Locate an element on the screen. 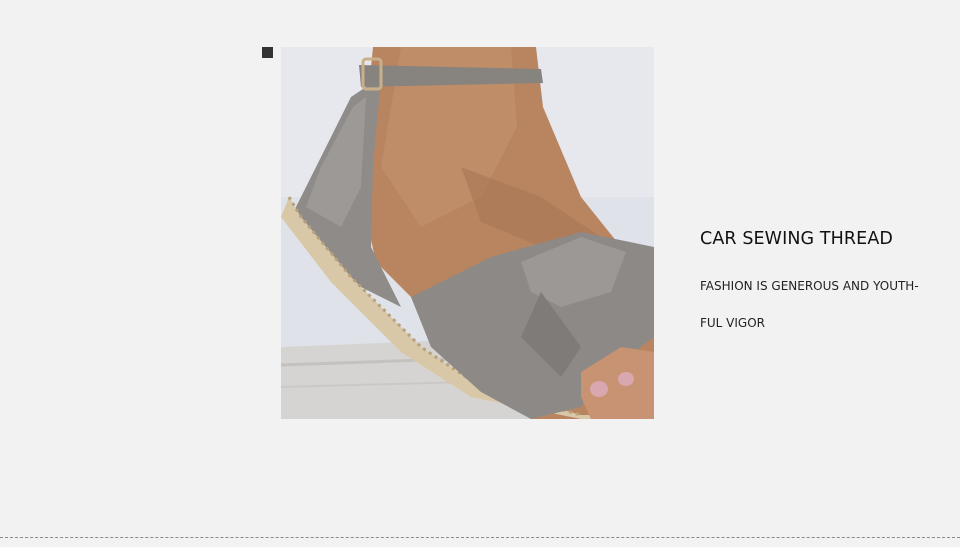 This screenshot has height=547, width=960. feature-description-line-1: FASHION IS GENEROUS AND YOUTH- is located at coordinates (809, 286).